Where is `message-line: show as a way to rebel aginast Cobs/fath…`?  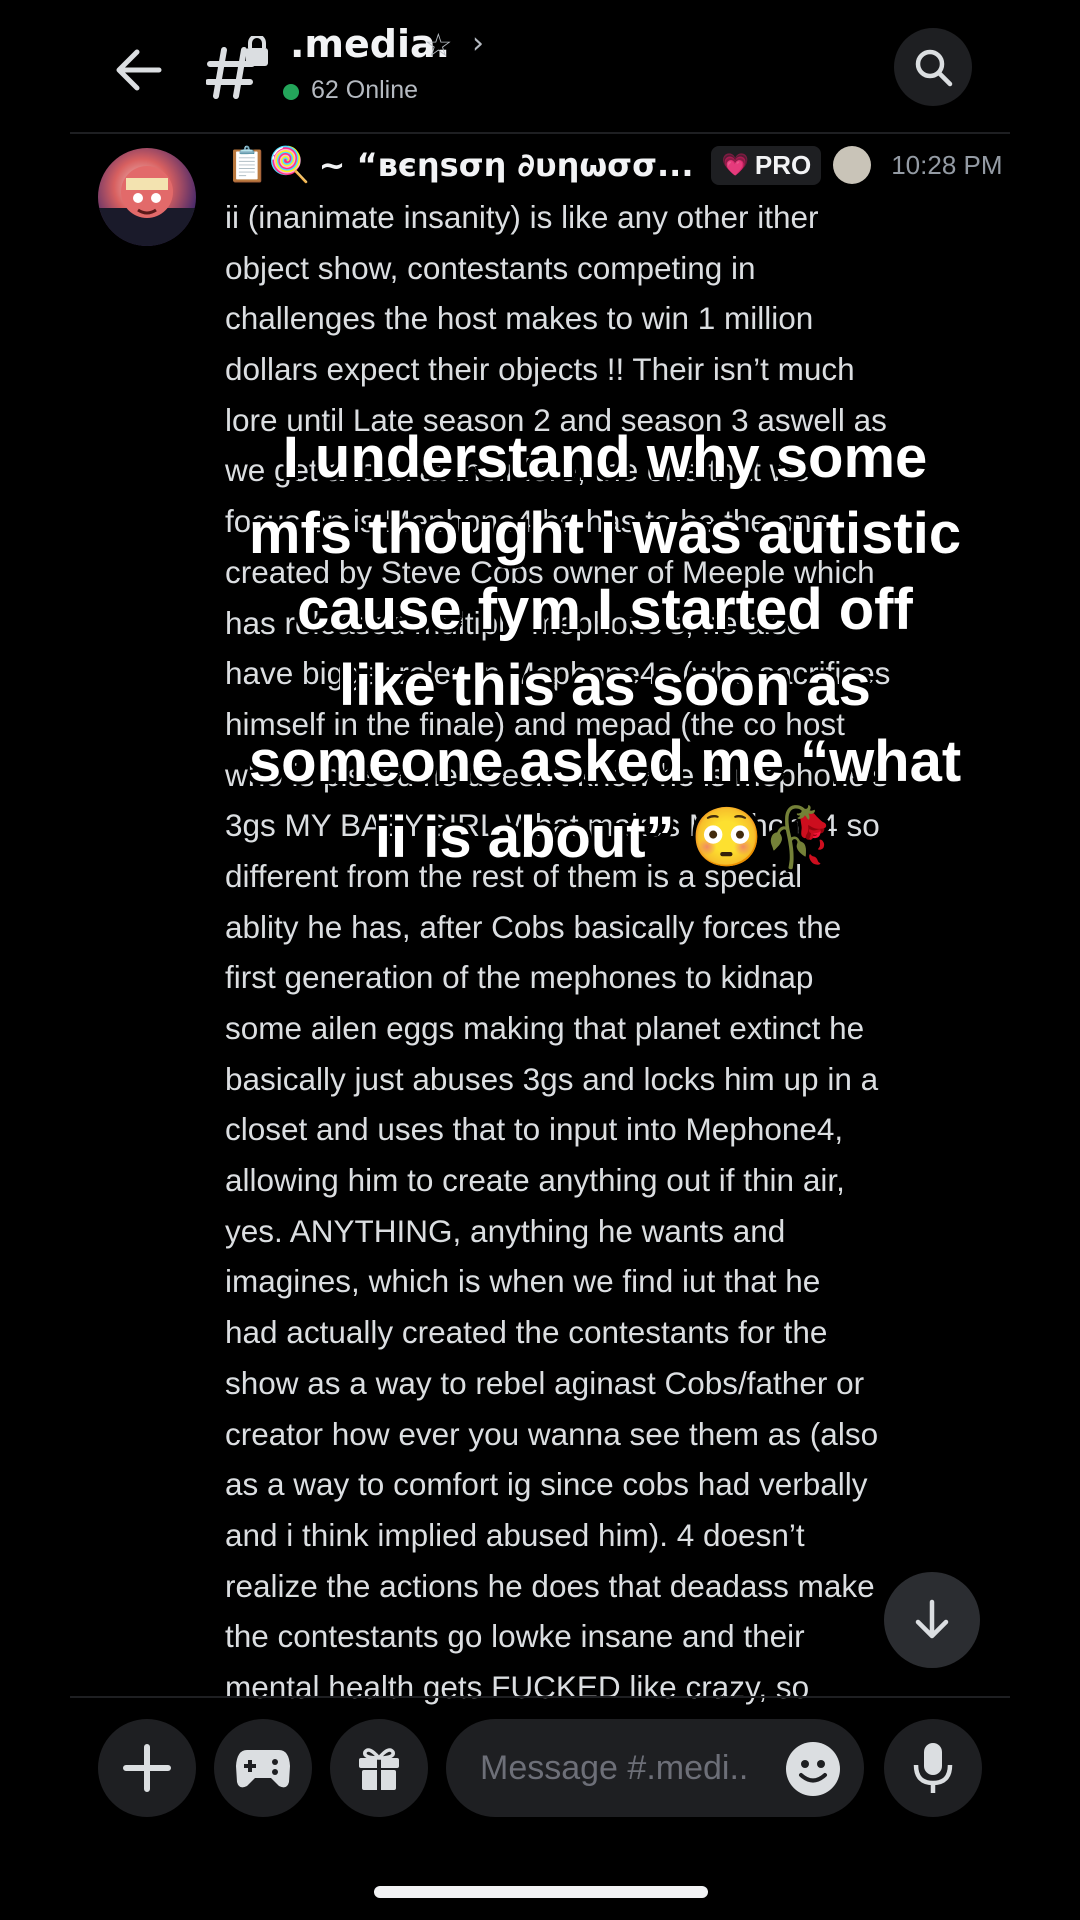
message-line: show as a way to rebel aginast Cobs/fath… is located at coordinates (545, 1382).